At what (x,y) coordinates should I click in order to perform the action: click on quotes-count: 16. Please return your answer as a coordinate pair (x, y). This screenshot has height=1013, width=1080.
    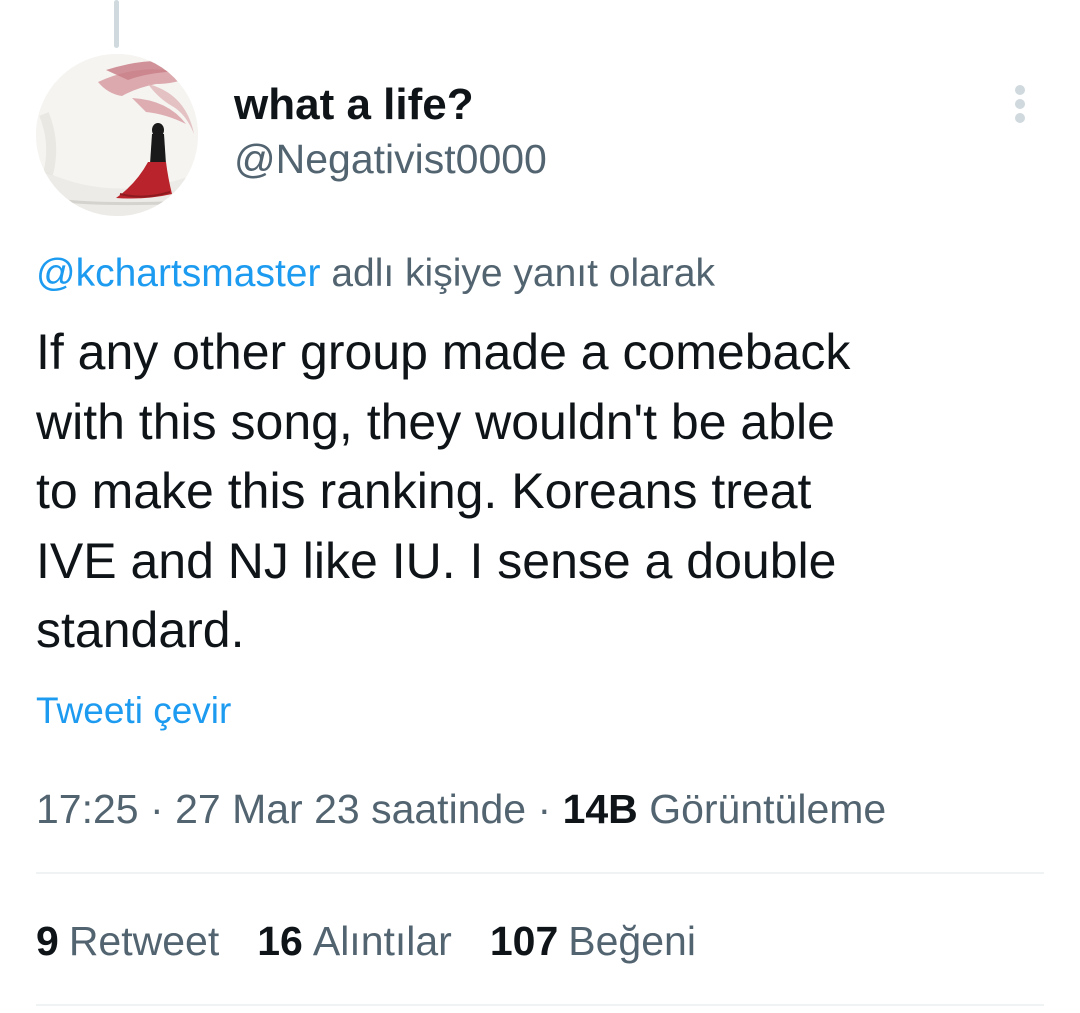
    Looking at the image, I should click on (280, 941).